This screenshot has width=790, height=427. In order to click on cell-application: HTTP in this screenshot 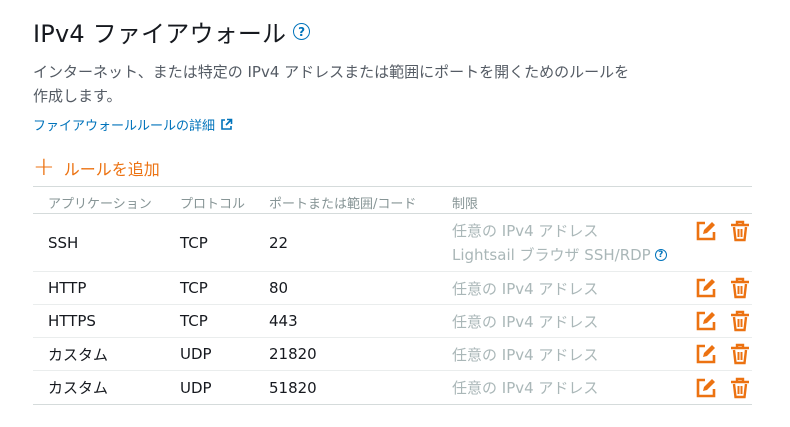, I will do `click(67, 288)`.